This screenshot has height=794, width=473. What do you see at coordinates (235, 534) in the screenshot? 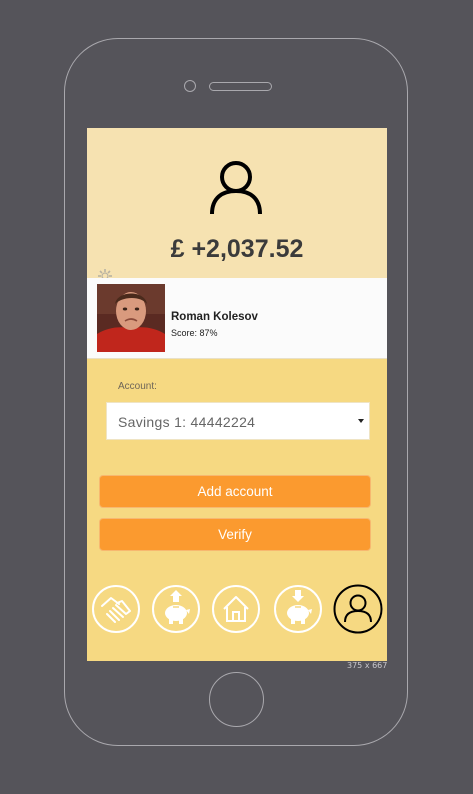
I see `verify-button: Verify` at bounding box center [235, 534].